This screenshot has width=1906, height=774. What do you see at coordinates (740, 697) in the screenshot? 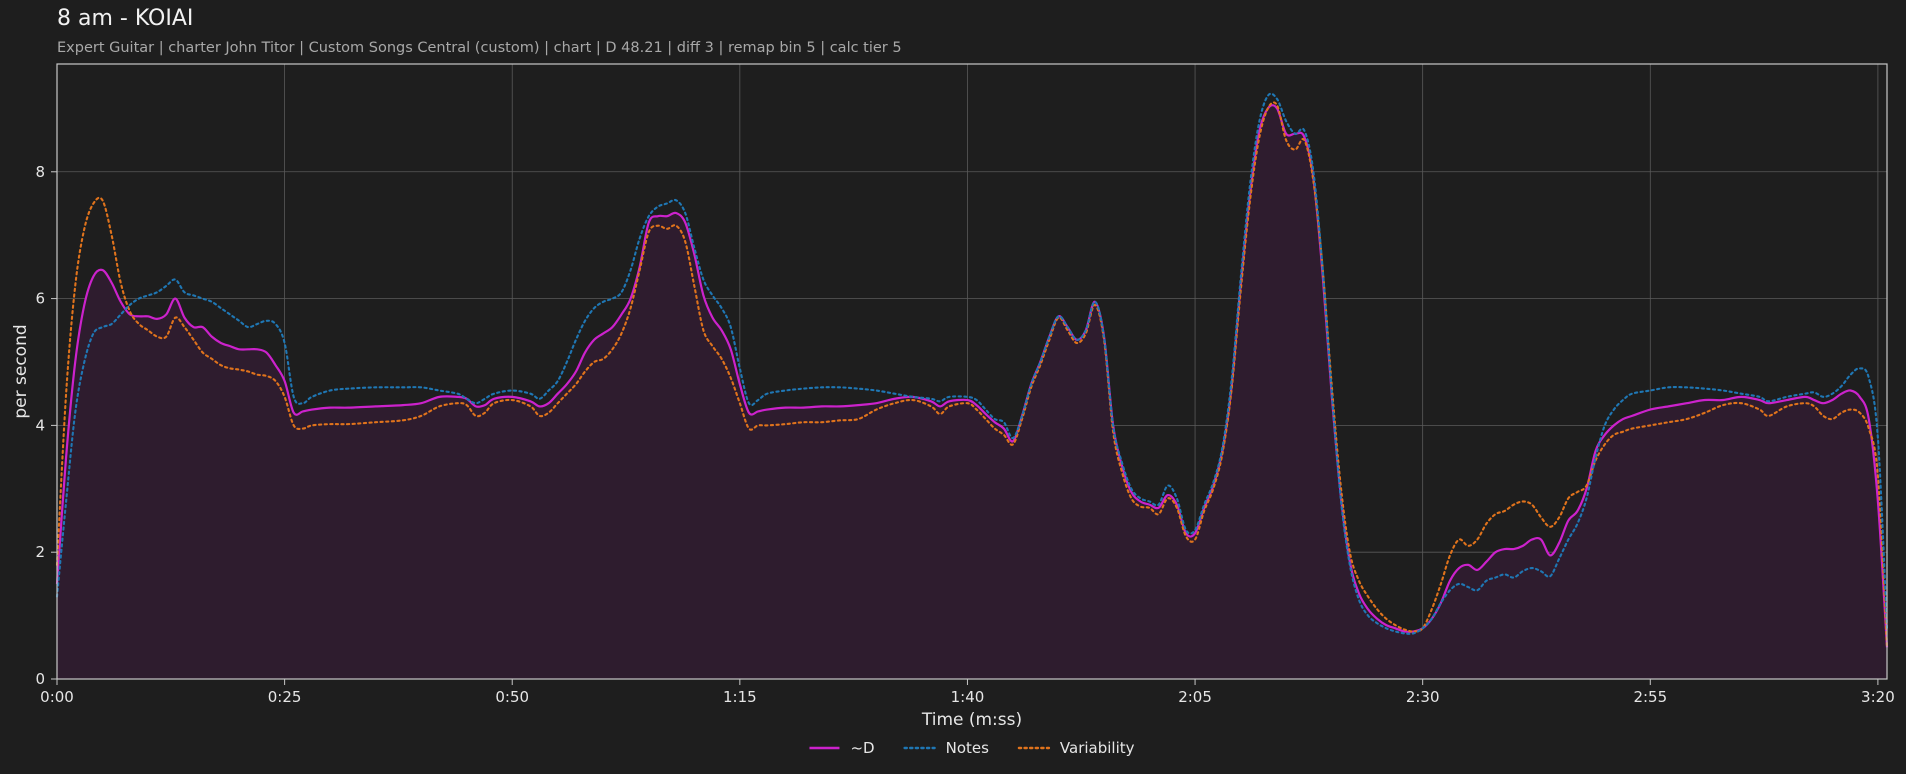
I see `x-tick-label: 1:15` at bounding box center [740, 697].